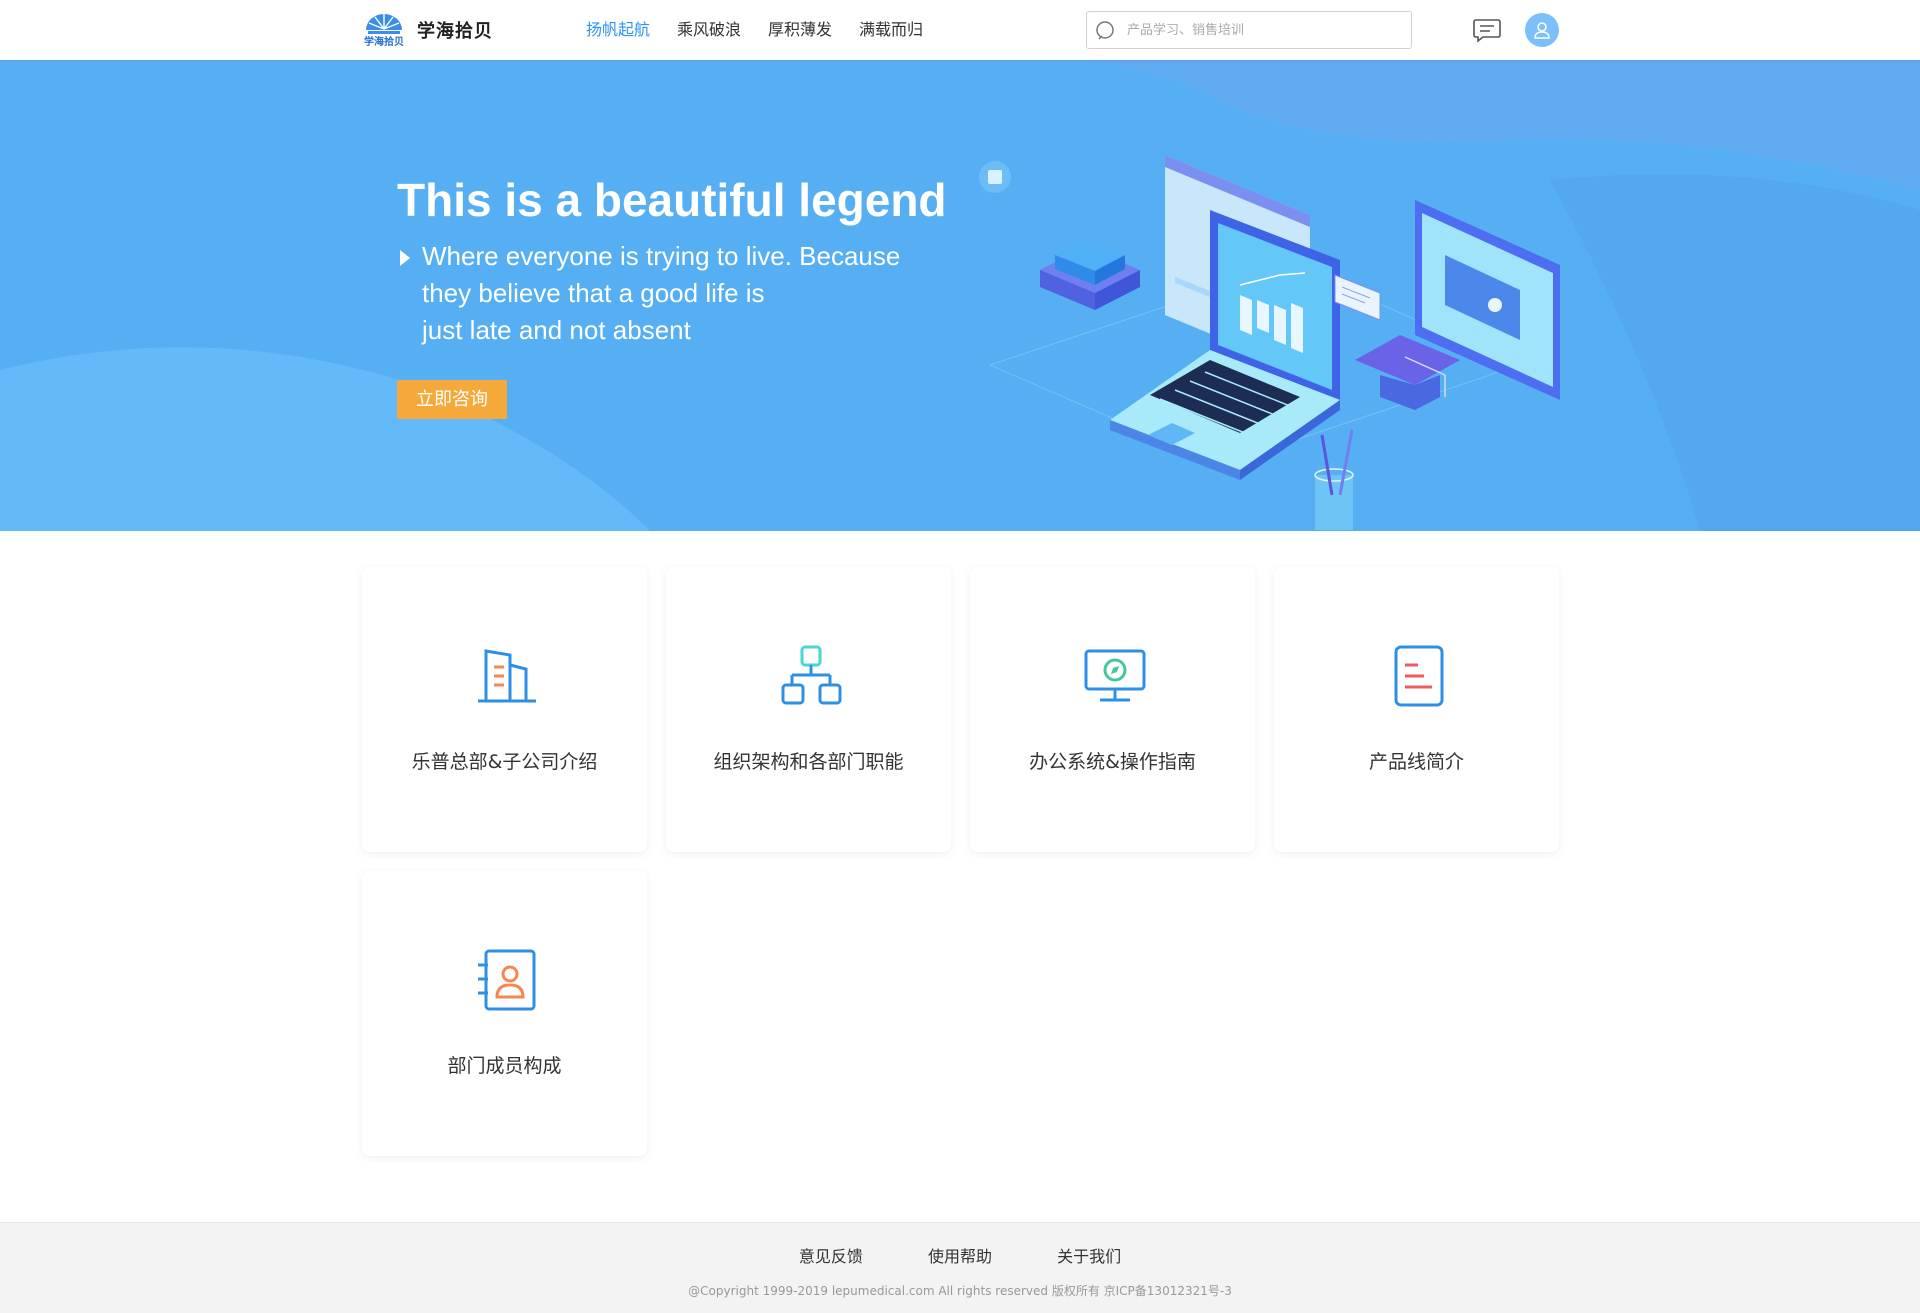  Describe the element at coordinates (709, 30) in the screenshot. I see `nav-item-chengfeng: 乘风破浪` at that location.